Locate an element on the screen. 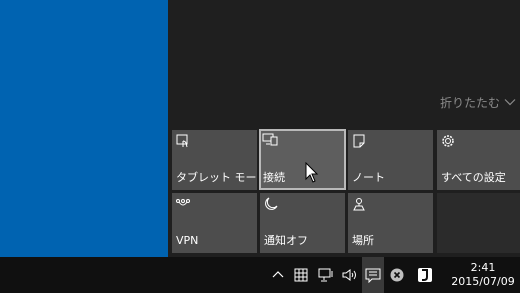 The image size is (520, 293). vpn-icon is located at coordinates (183, 204).